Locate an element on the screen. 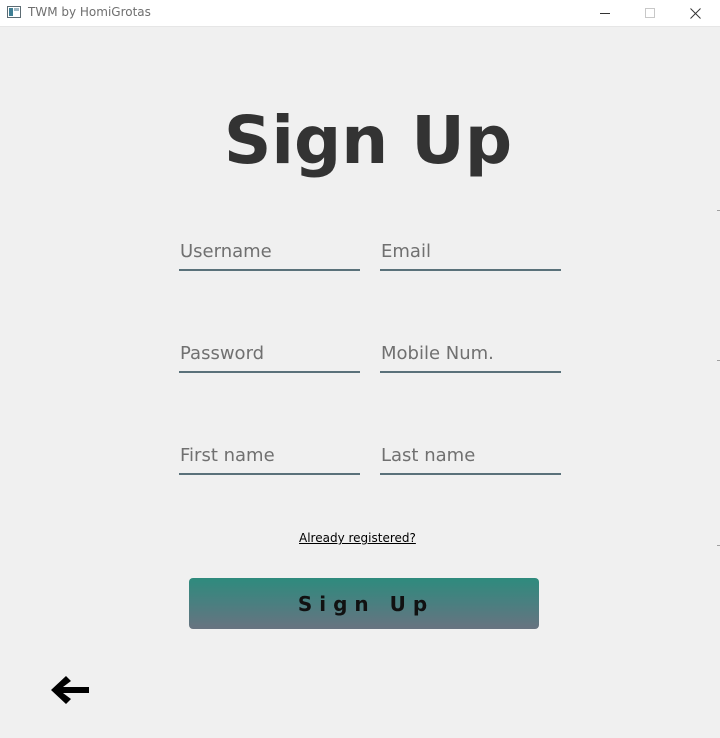  username-input is located at coordinates (269, 251).